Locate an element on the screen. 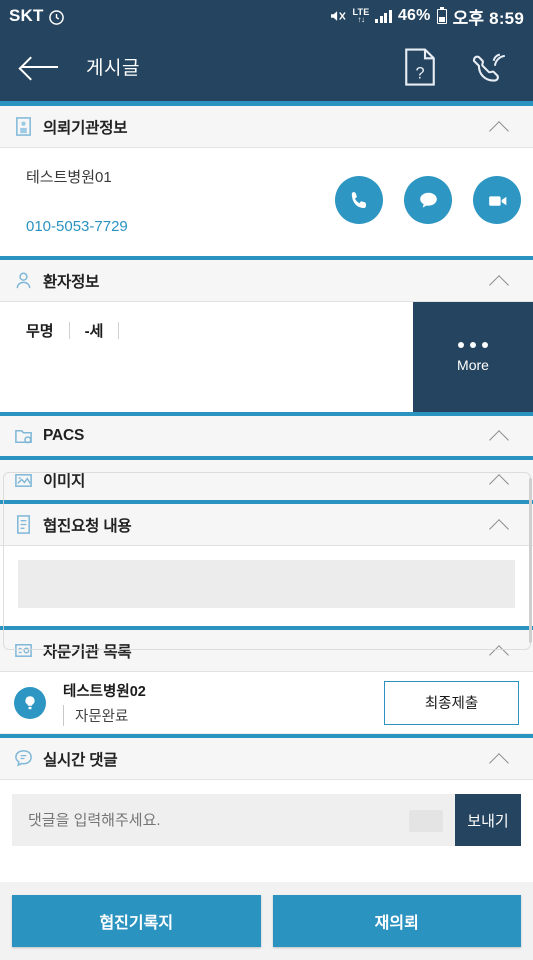 Image resolution: width=533 pixels, height=960 pixels. hospital-name: 테스트병원01 is located at coordinates (69, 177).